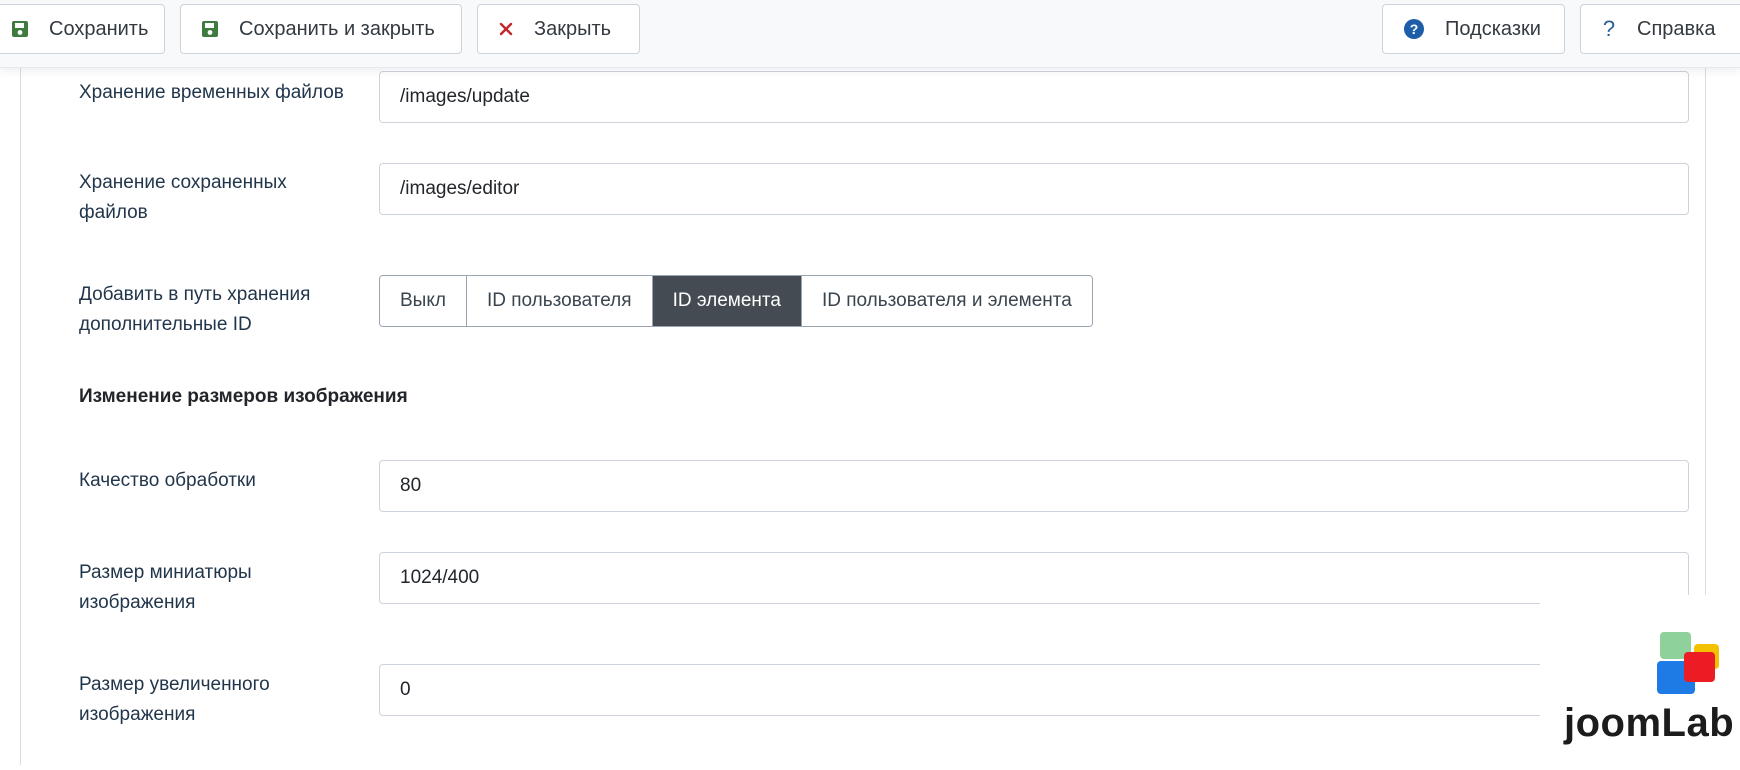 The height and width of the screenshot is (770, 1740). What do you see at coordinates (1640, 680) in the screenshot?
I see `joomlab-logo: joomLab` at bounding box center [1640, 680].